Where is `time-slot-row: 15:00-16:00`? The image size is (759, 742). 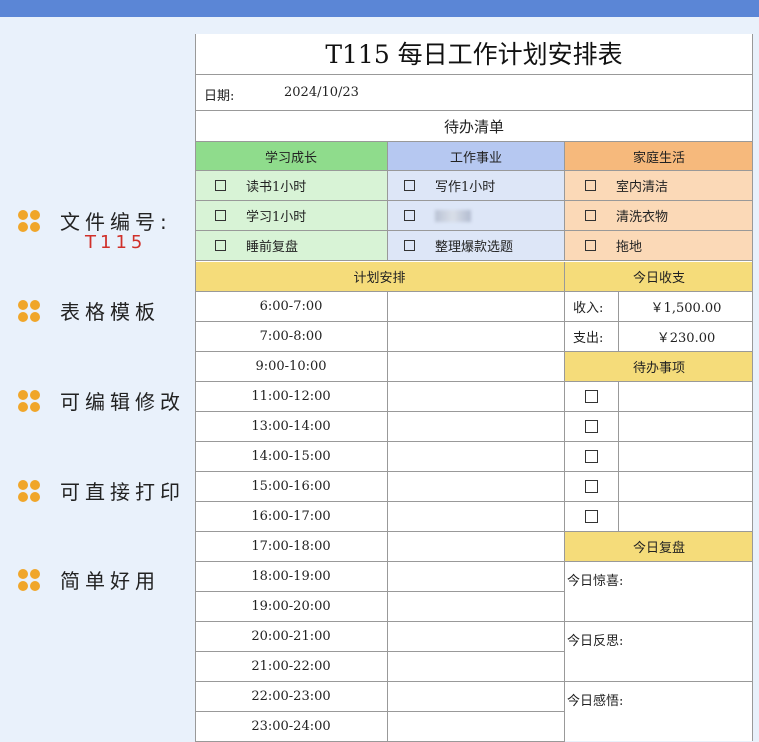
time-slot-row: 15:00-16:00 is located at coordinates (380, 487).